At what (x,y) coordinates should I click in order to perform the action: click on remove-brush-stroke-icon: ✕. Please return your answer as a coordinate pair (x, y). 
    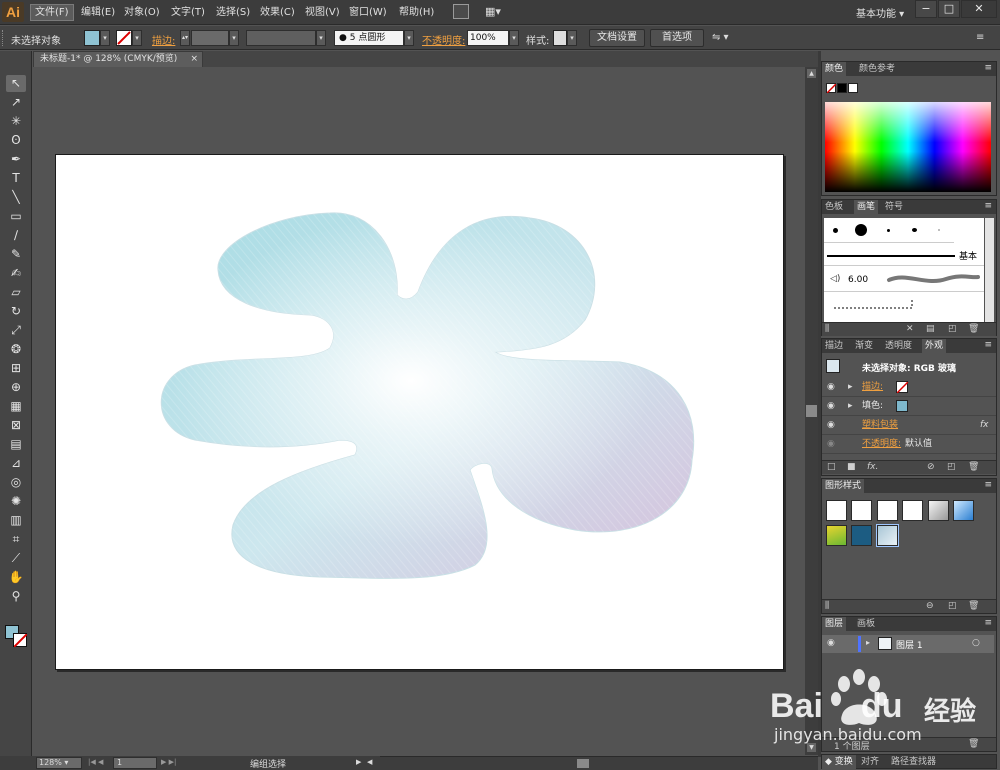
    Looking at the image, I should click on (910, 329).